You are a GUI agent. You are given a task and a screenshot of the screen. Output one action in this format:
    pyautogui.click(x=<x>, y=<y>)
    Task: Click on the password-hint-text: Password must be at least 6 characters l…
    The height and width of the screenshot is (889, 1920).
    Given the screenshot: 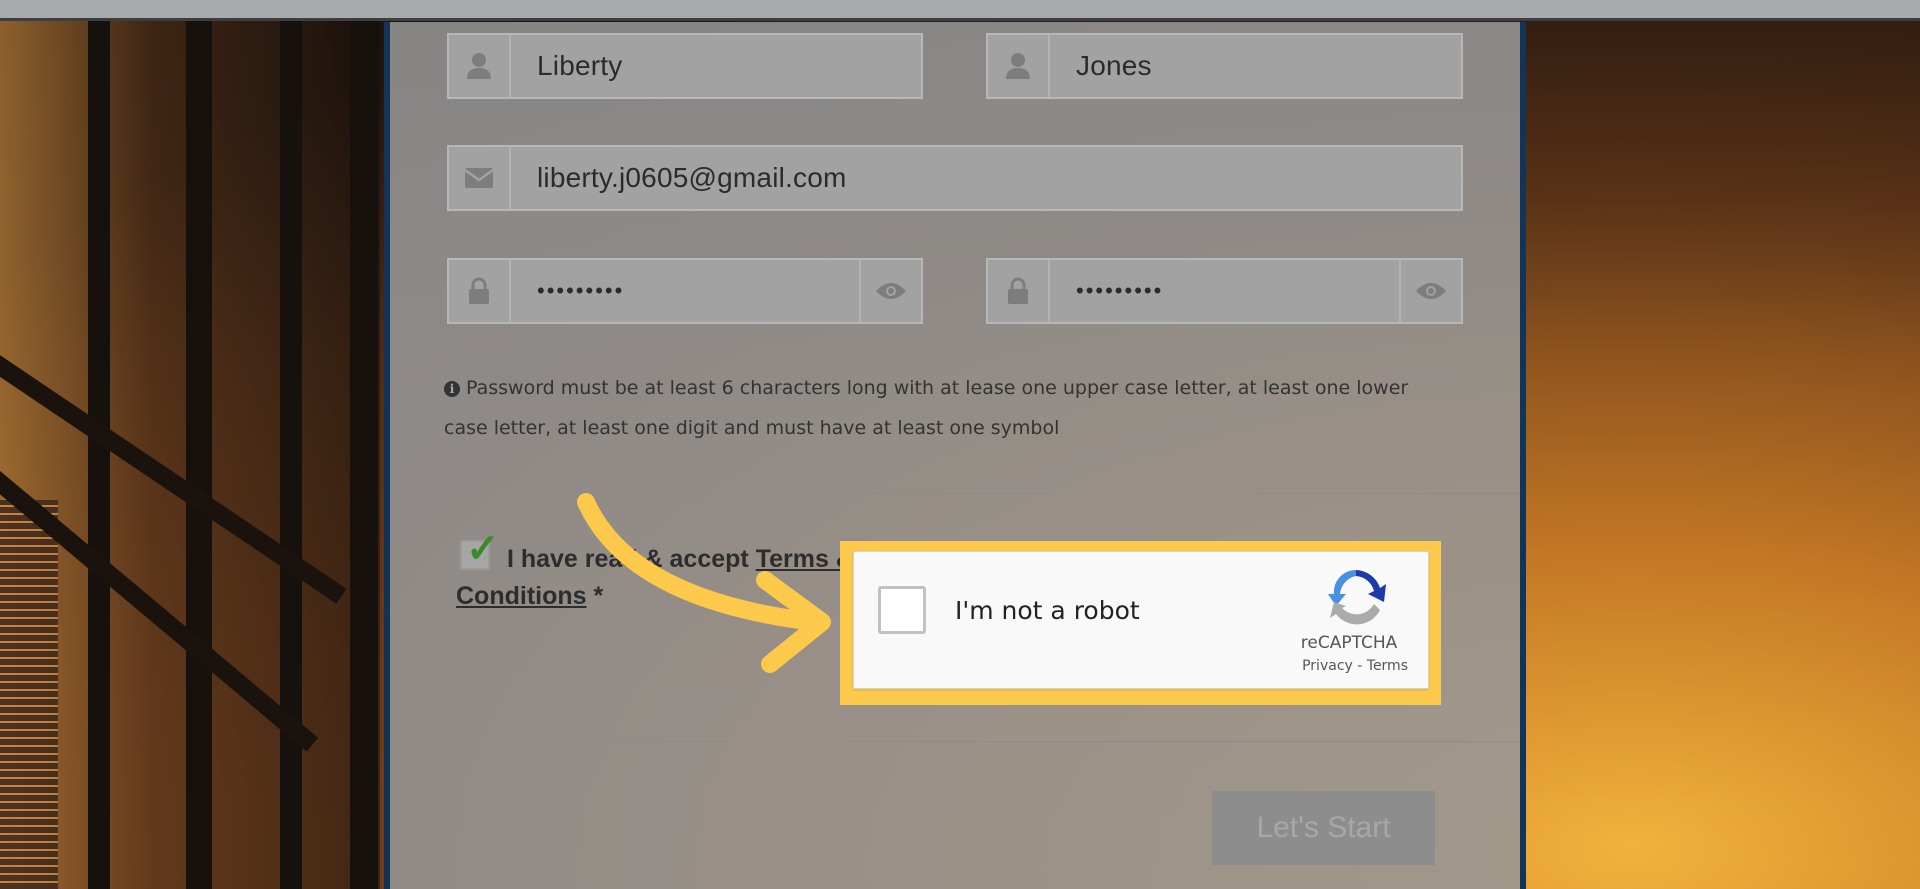 What is the action you would take?
    pyautogui.click(x=926, y=408)
    